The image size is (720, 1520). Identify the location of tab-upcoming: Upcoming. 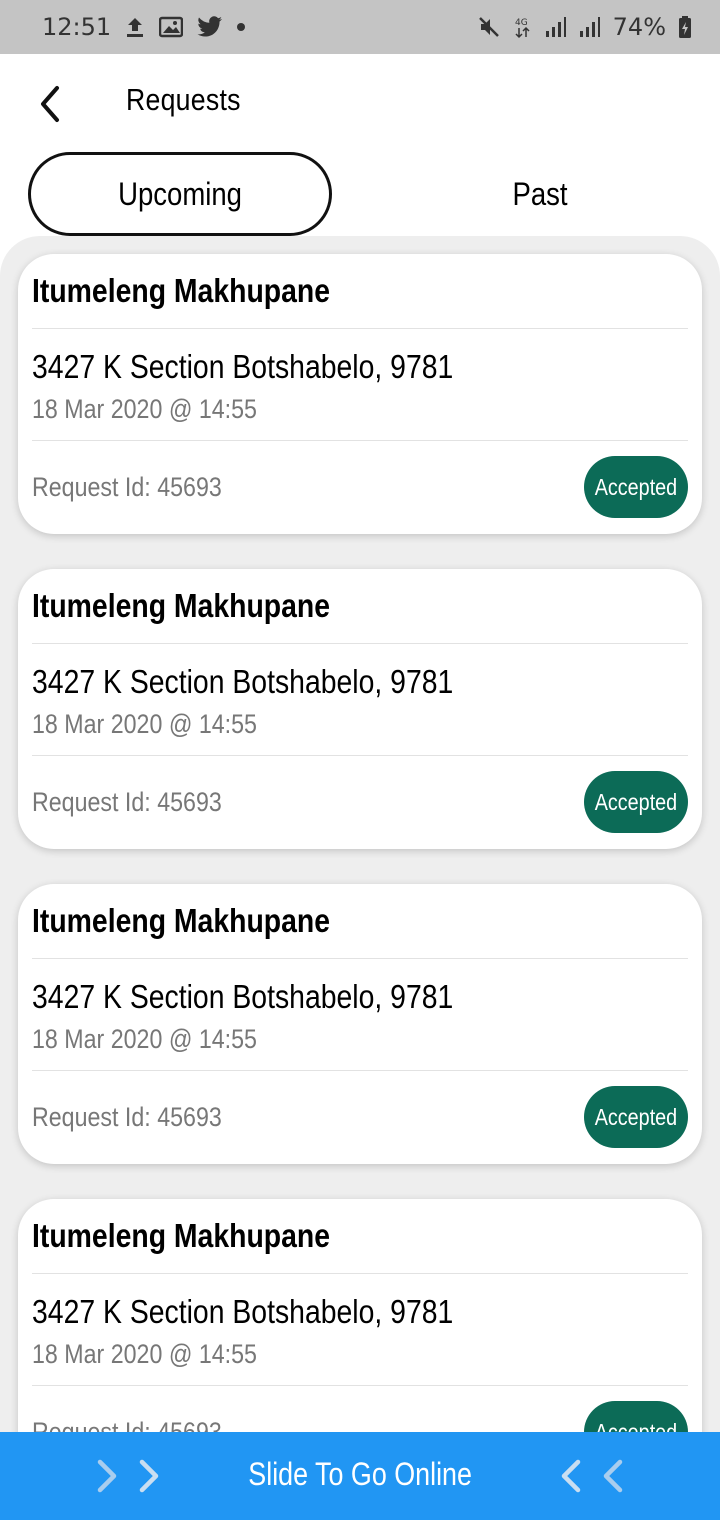
(180, 194).